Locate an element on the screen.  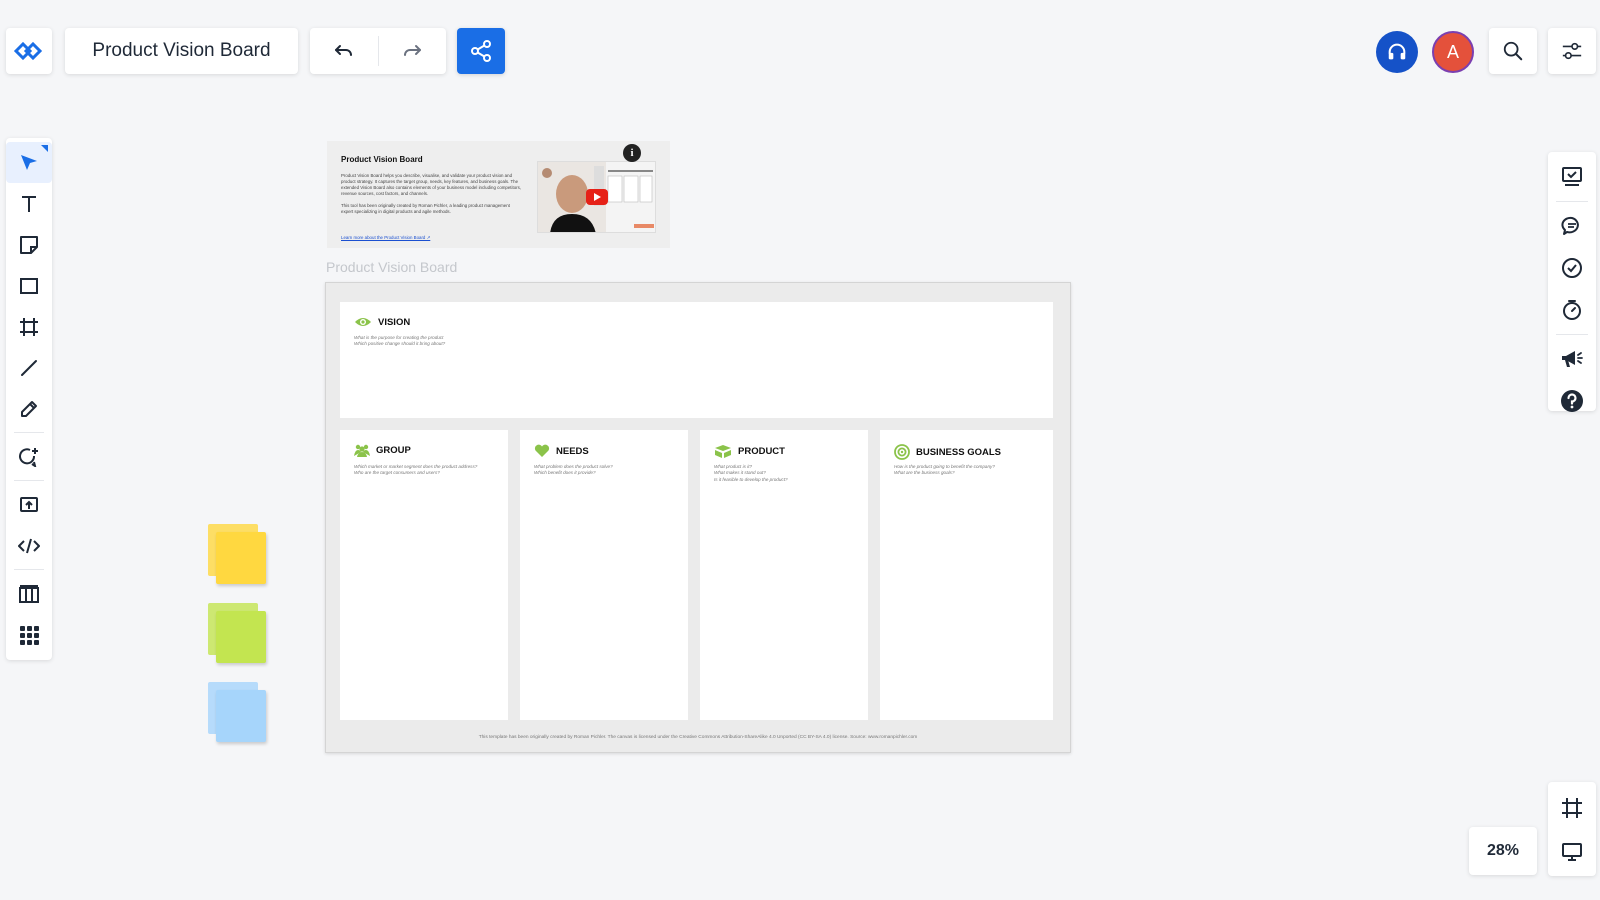
select-tool is located at coordinates (29, 162).